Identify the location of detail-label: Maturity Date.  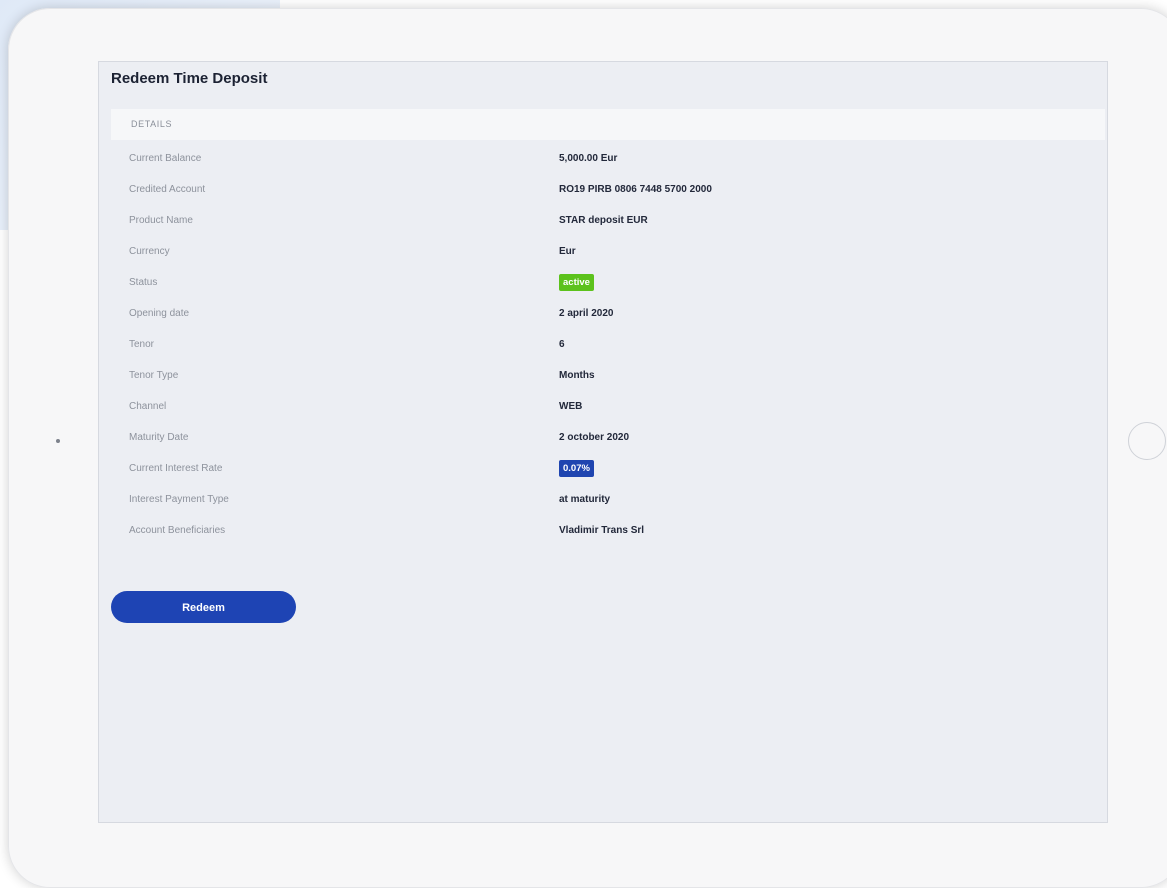
(159, 437).